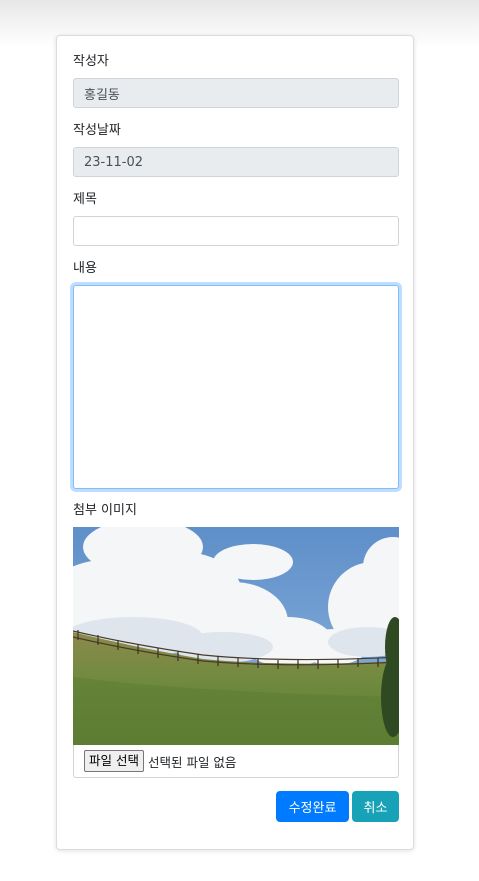 This screenshot has width=479, height=881. Describe the element at coordinates (105, 510) in the screenshot. I see `image-label: 첨부 이미지` at that location.